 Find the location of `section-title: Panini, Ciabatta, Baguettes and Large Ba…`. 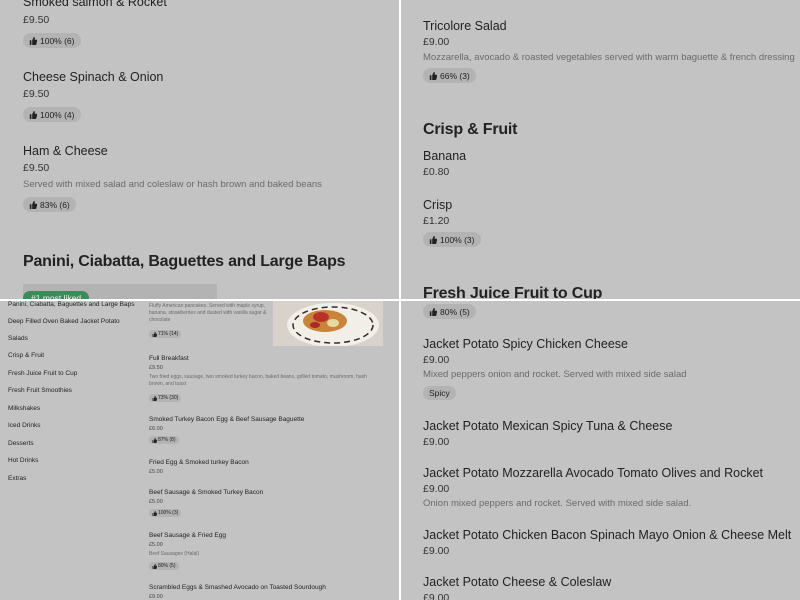

section-title: Panini, Ciabatta, Baguettes and Large Ba… is located at coordinates (184, 261).